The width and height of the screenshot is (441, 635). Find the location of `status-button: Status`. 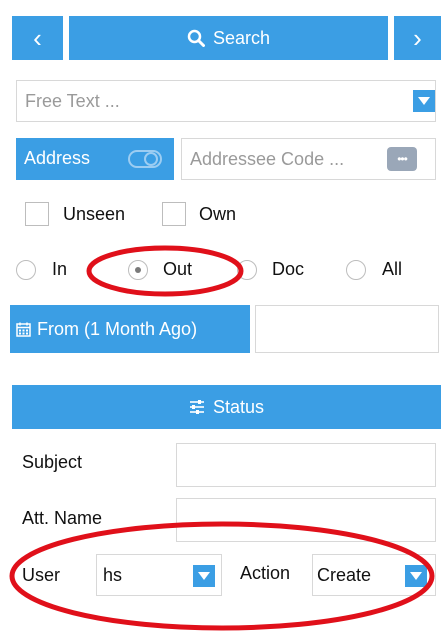

status-button: Status is located at coordinates (226, 407).